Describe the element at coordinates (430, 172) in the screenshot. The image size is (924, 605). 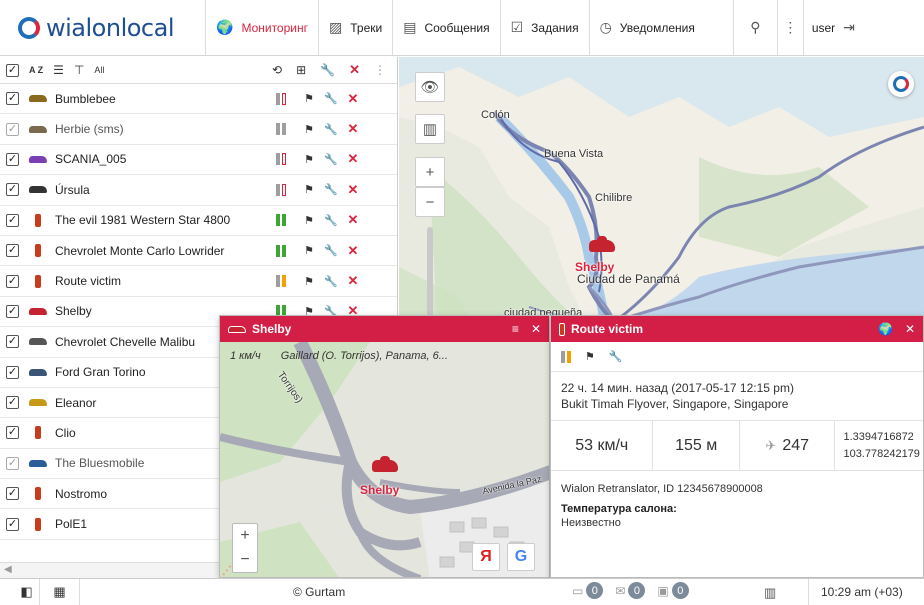
I see `zoom-in-button: +` at that location.